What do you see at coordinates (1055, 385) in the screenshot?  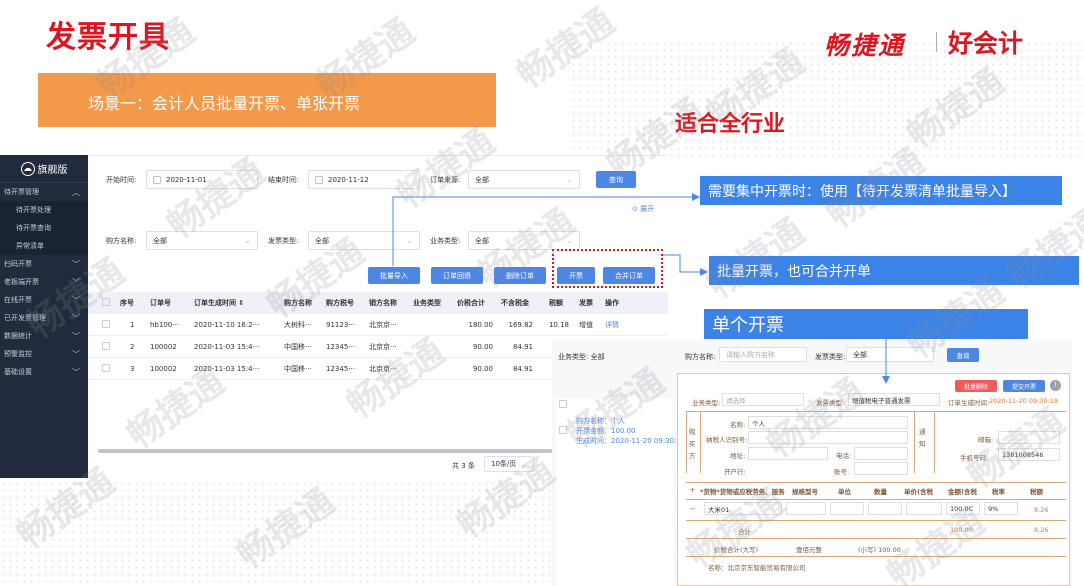 I see `help-icon: !` at bounding box center [1055, 385].